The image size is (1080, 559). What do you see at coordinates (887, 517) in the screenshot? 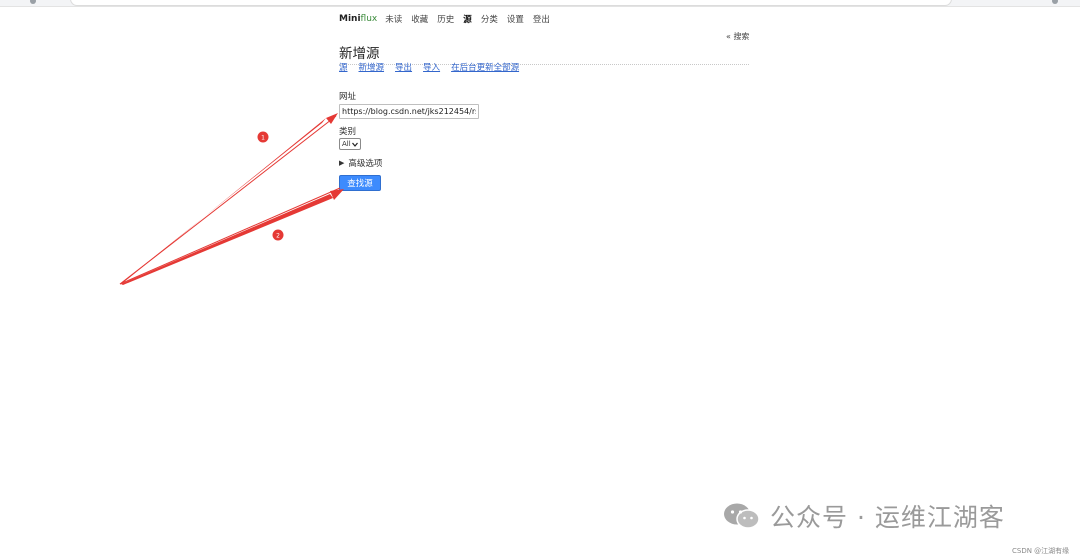
I see `watermark-text: 公众号 · 运维江湖客` at bounding box center [887, 517].